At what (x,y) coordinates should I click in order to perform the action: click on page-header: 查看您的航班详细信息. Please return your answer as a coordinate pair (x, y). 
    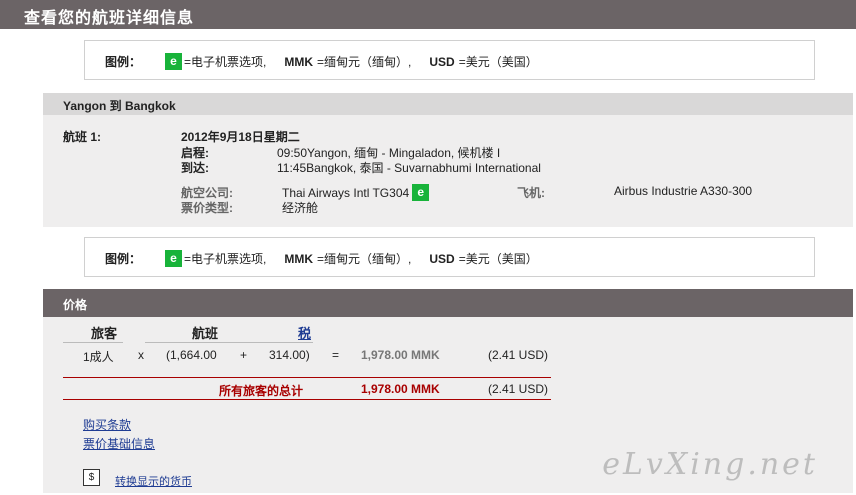
    Looking at the image, I should click on (428, 14).